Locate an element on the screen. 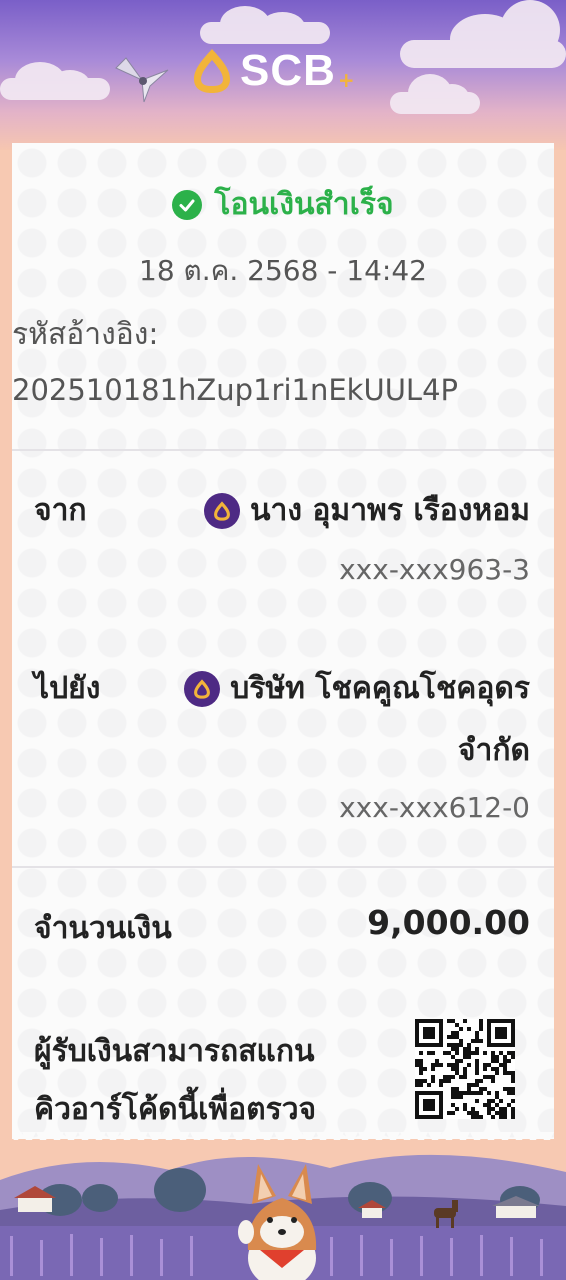 The height and width of the screenshot is (1280, 566). transfer-status: โอนเงินสำเร็จ is located at coordinates (283, 204).